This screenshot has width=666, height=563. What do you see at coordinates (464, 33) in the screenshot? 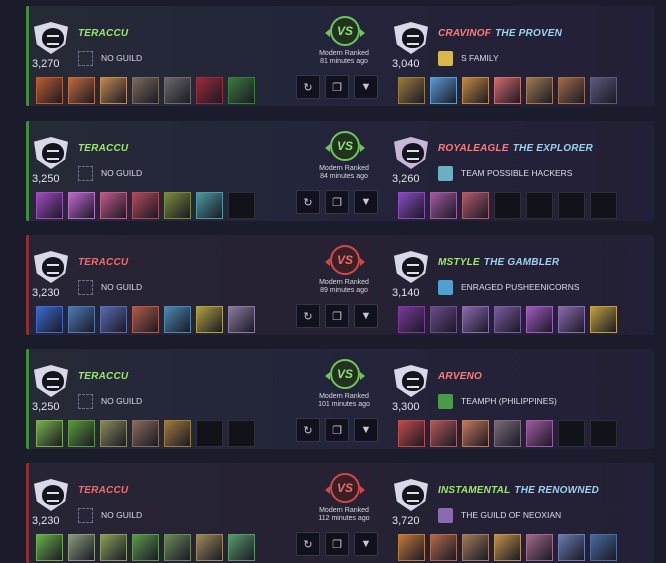
I see `player-name-text: CRAVINOF` at bounding box center [464, 33].